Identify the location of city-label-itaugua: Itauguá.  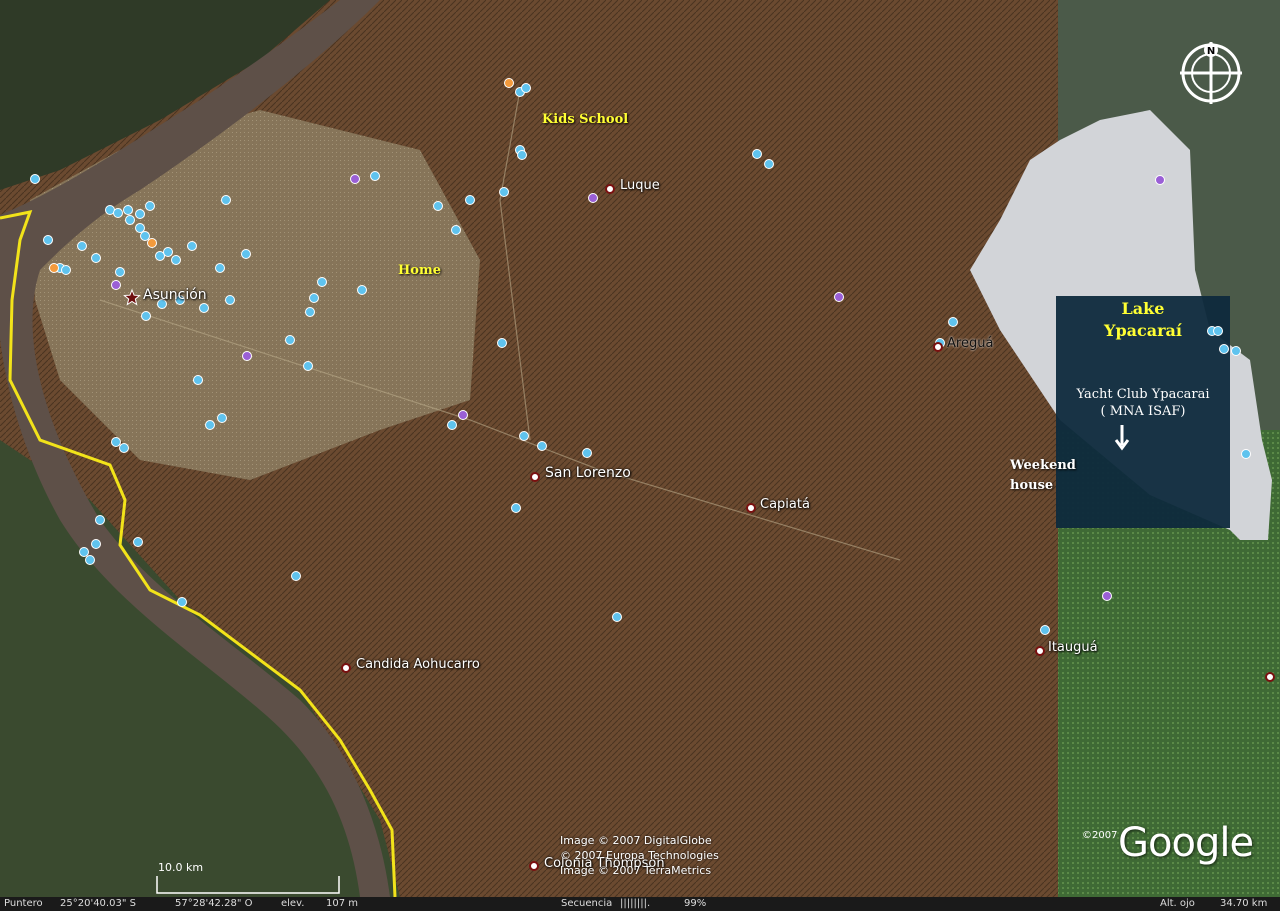
(1073, 647).